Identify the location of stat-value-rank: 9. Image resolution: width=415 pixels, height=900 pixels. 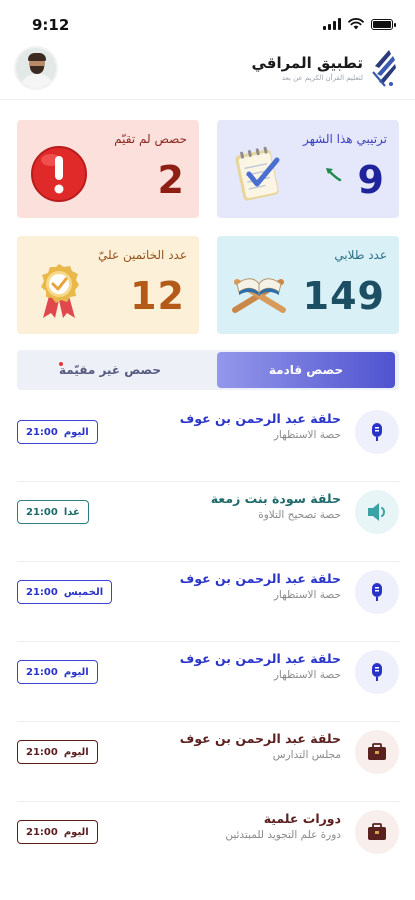
(371, 180).